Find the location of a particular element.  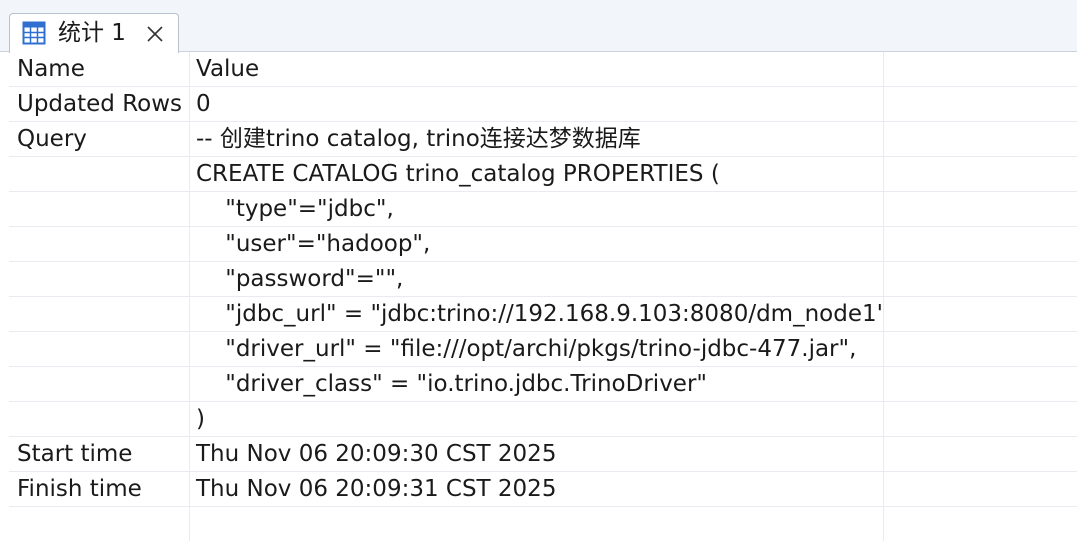

row-name: Updated Rows is located at coordinates (100, 104).